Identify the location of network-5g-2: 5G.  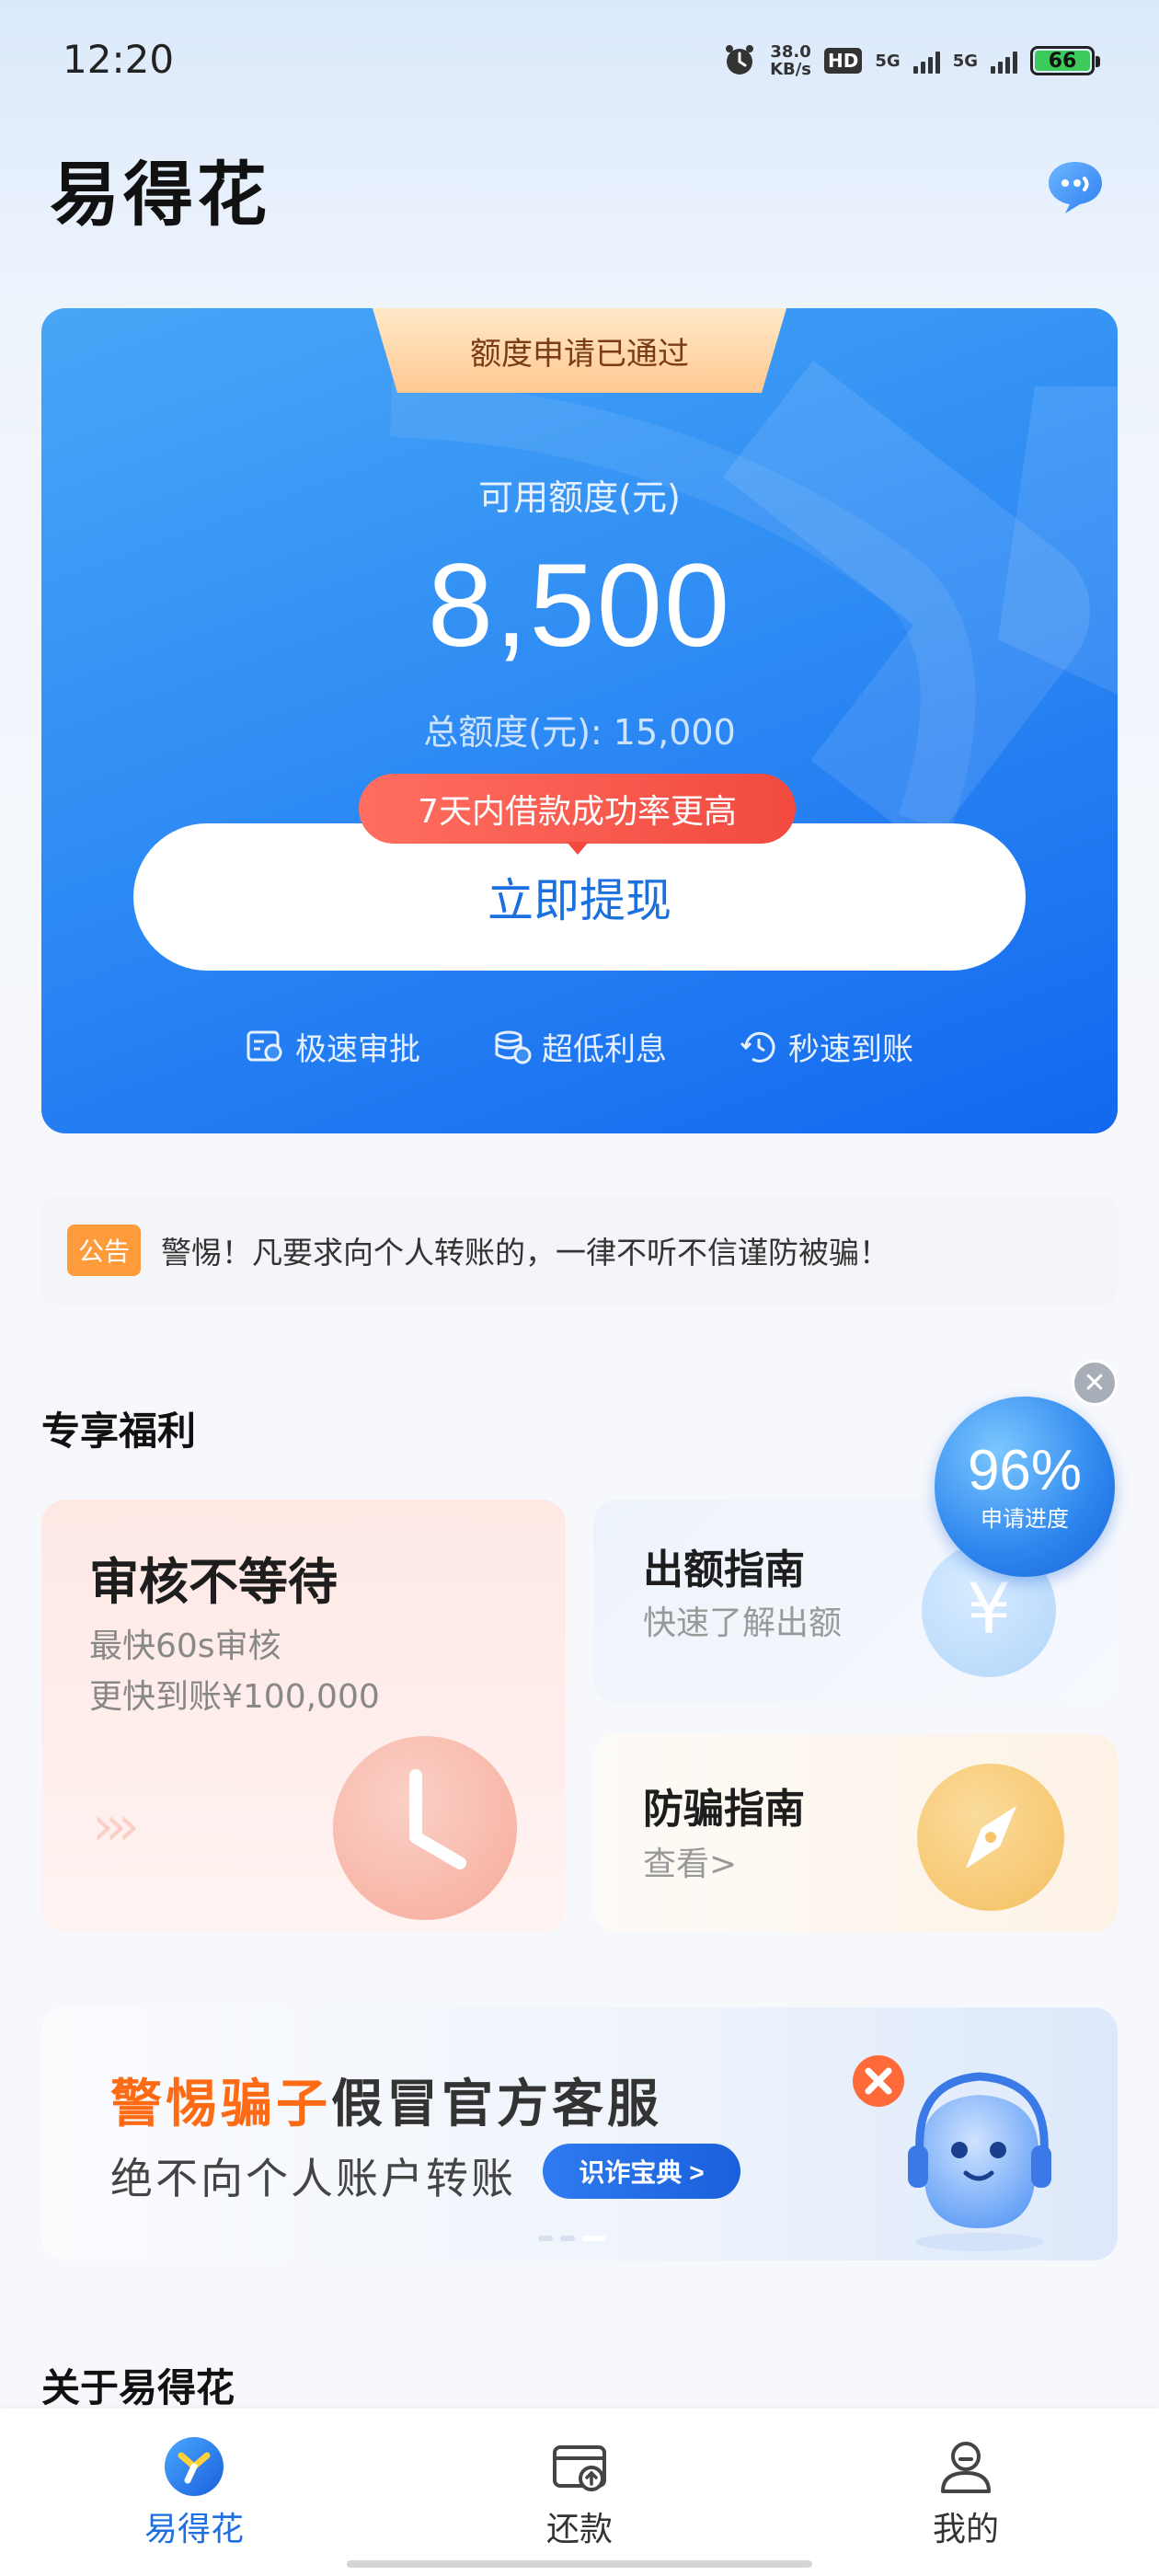
(965, 61).